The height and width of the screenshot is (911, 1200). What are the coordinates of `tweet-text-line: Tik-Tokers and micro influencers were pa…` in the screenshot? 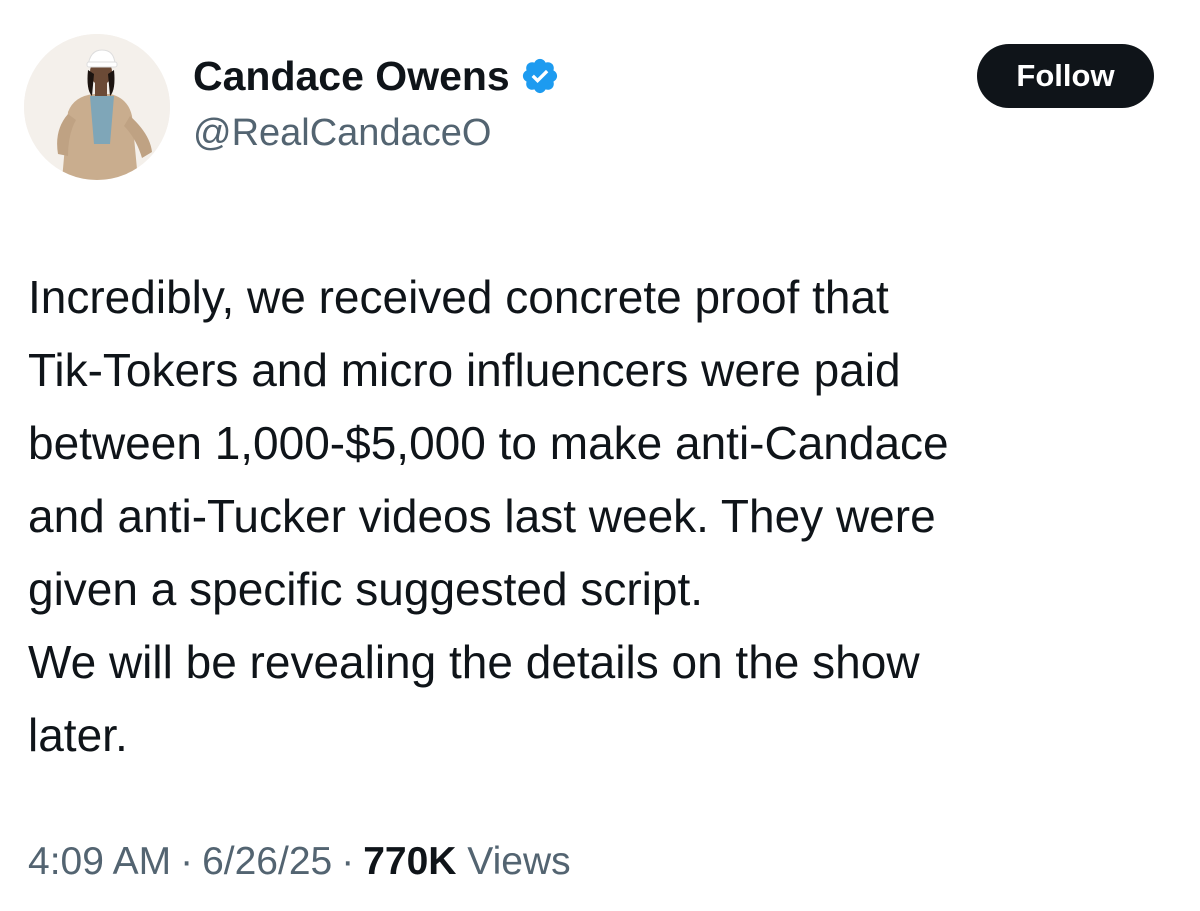 It's located at (464, 370).